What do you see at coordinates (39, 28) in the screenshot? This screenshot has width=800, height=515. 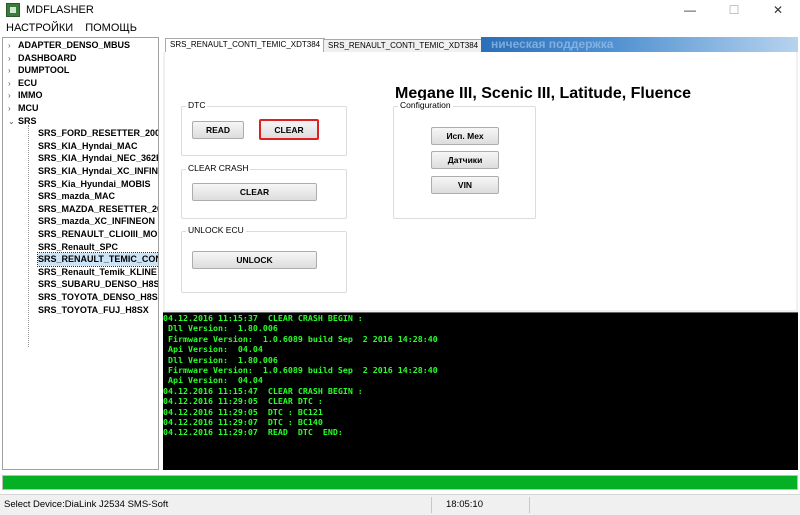 I see `menu-settings: НАСТРОЙКИ` at bounding box center [39, 28].